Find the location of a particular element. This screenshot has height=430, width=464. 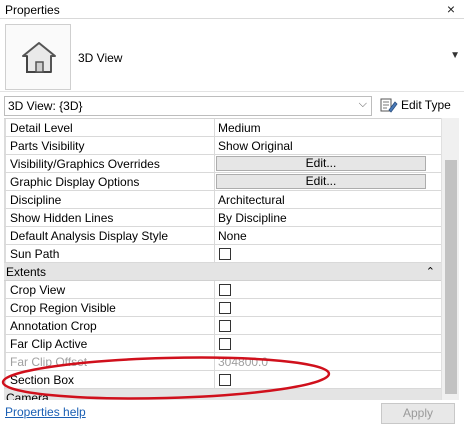

prop-row-detail-level: Detail Level Medium is located at coordinates (222, 128).